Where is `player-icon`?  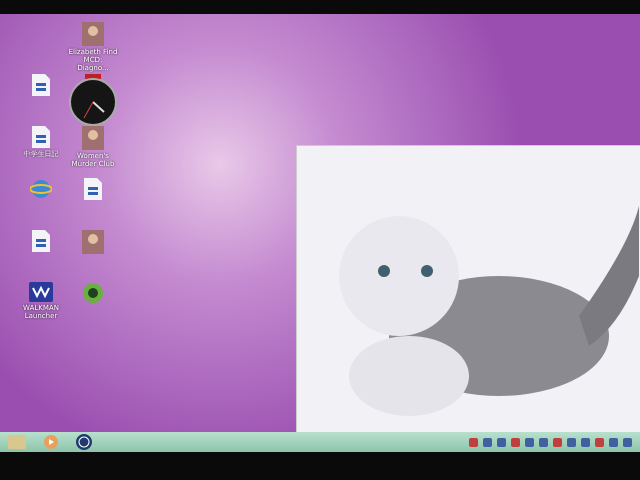 player-icon is located at coordinates (41, 292).